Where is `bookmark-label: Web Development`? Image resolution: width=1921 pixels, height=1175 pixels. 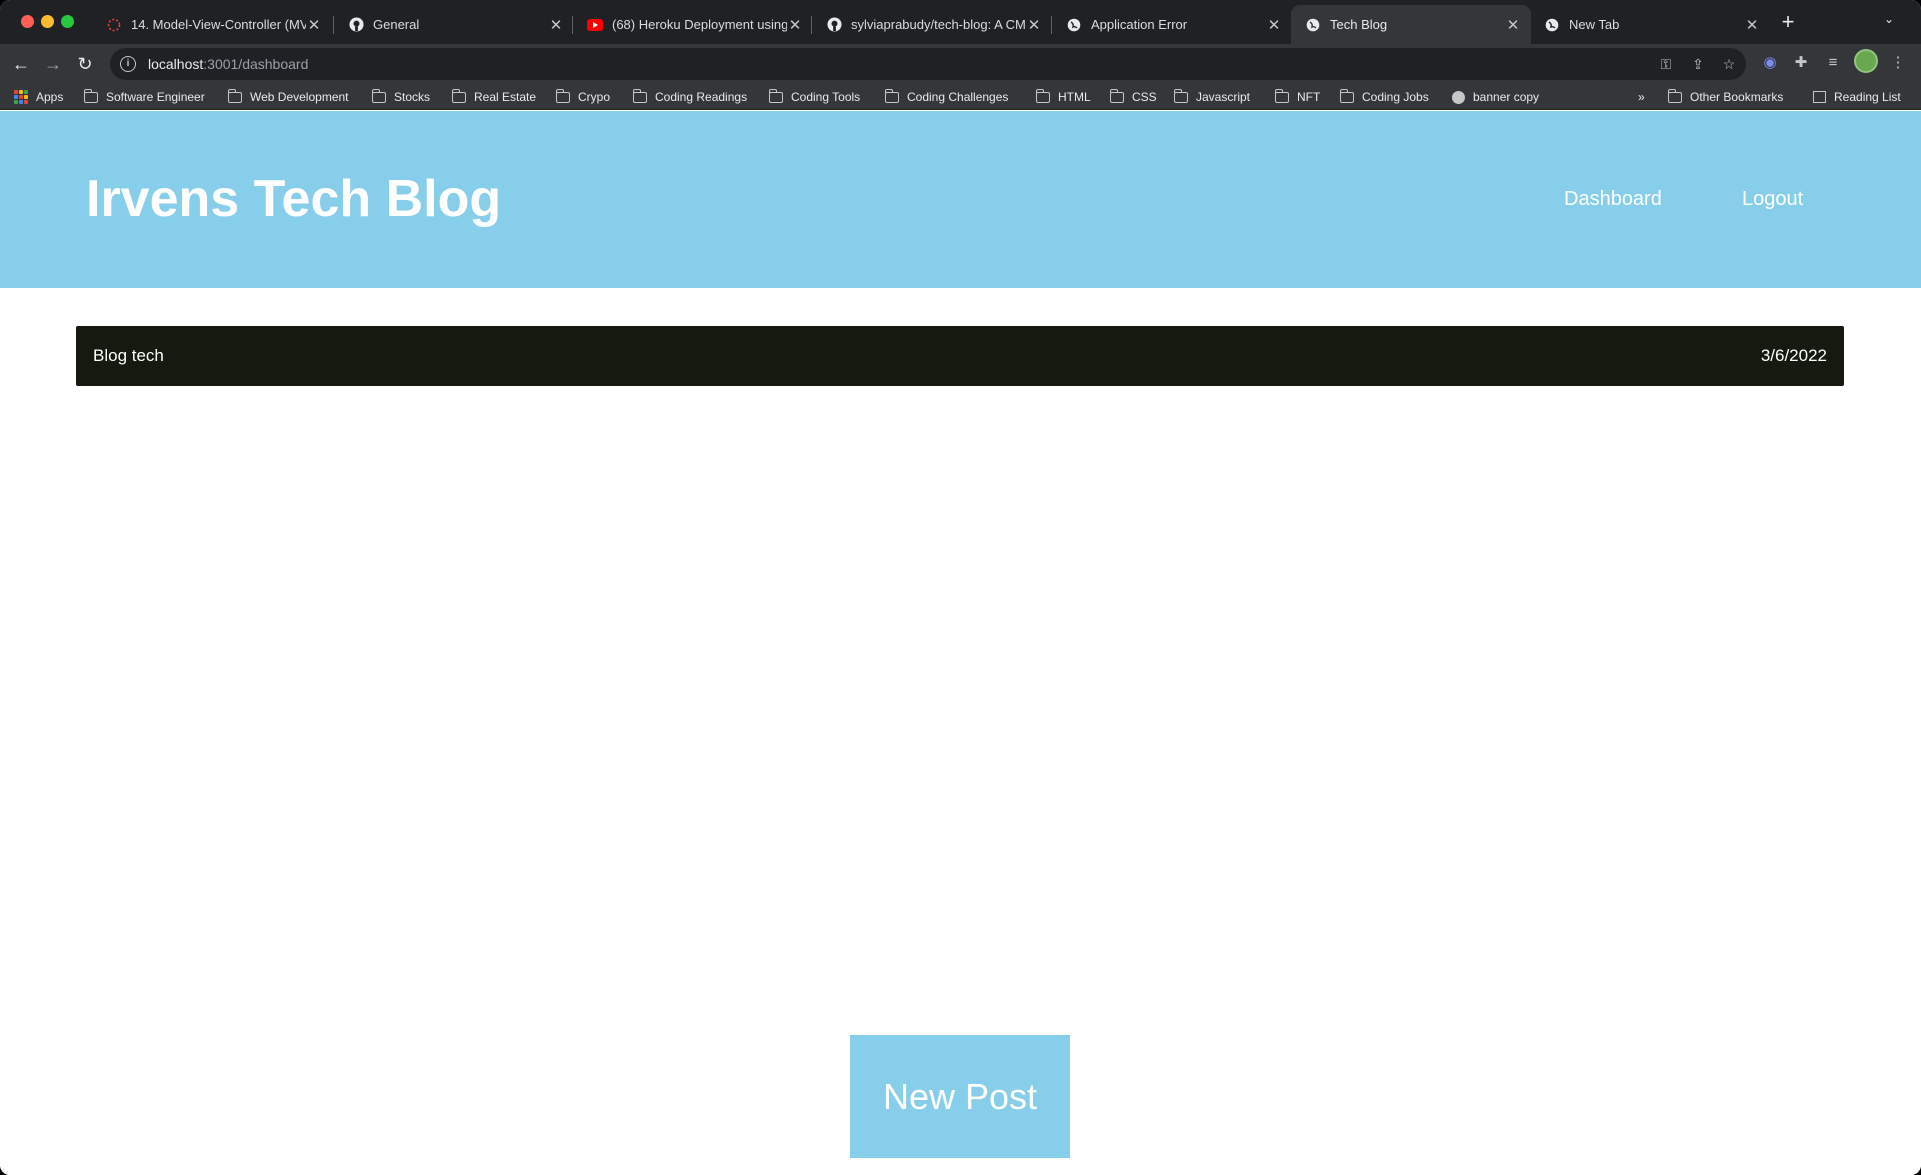
bookmark-label: Web Development is located at coordinates (299, 97).